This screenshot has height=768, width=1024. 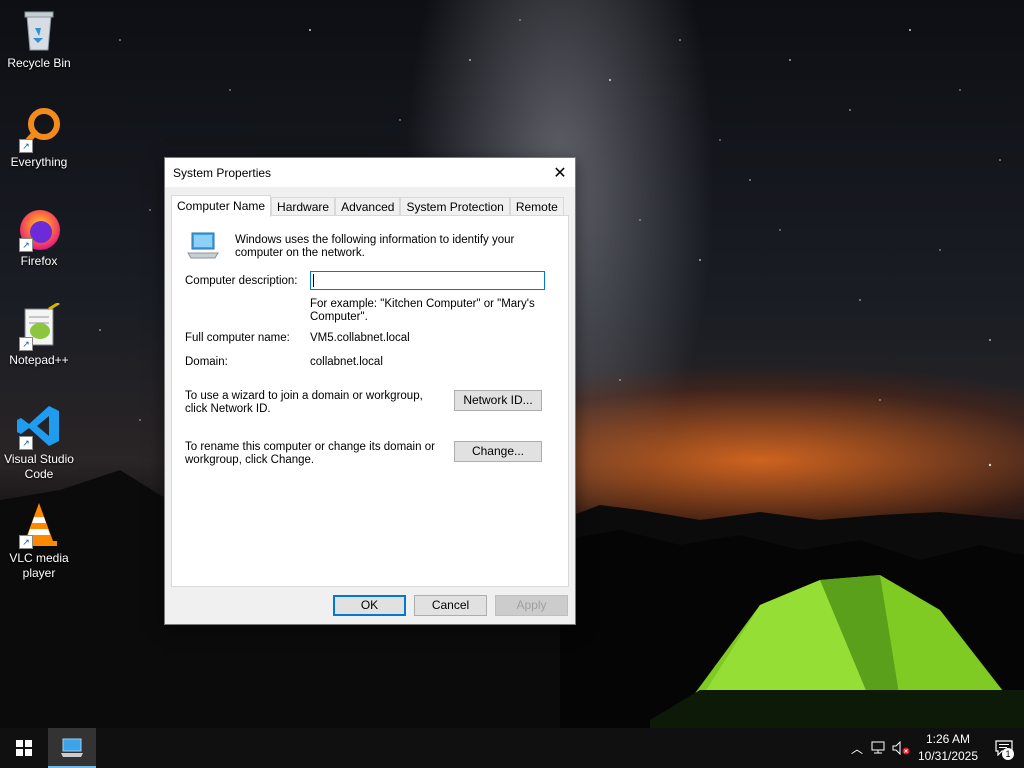 What do you see at coordinates (536, 207) in the screenshot?
I see `tab-remote: Remote` at bounding box center [536, 207].